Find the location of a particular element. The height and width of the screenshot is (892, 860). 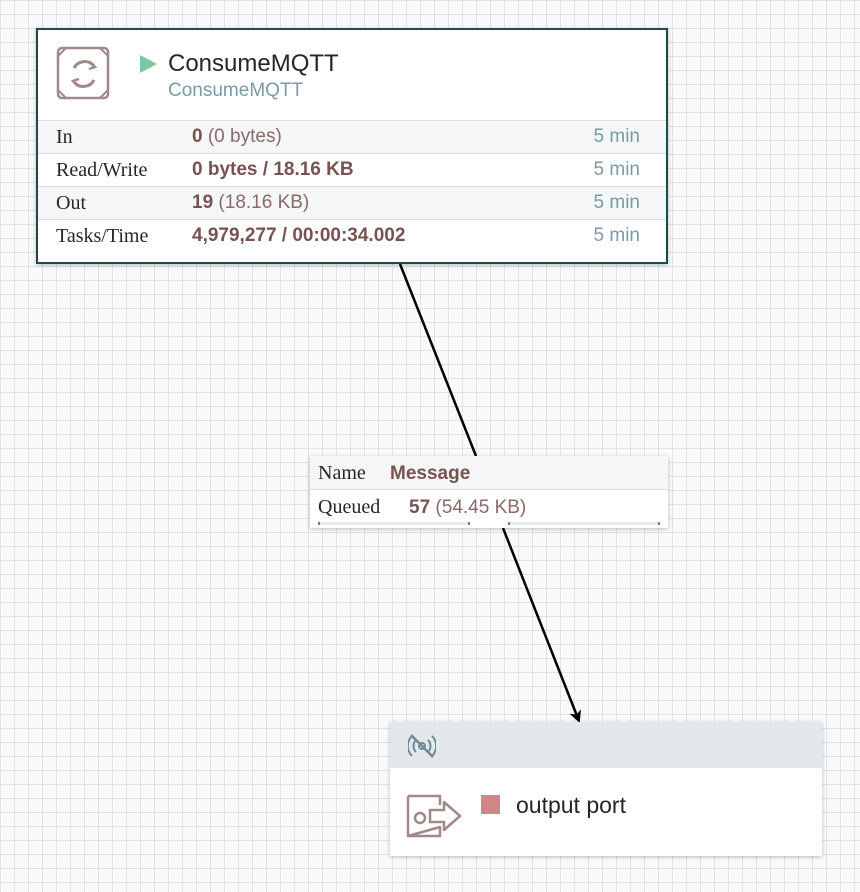

stopped-icon is located at coordinates (490, 804).